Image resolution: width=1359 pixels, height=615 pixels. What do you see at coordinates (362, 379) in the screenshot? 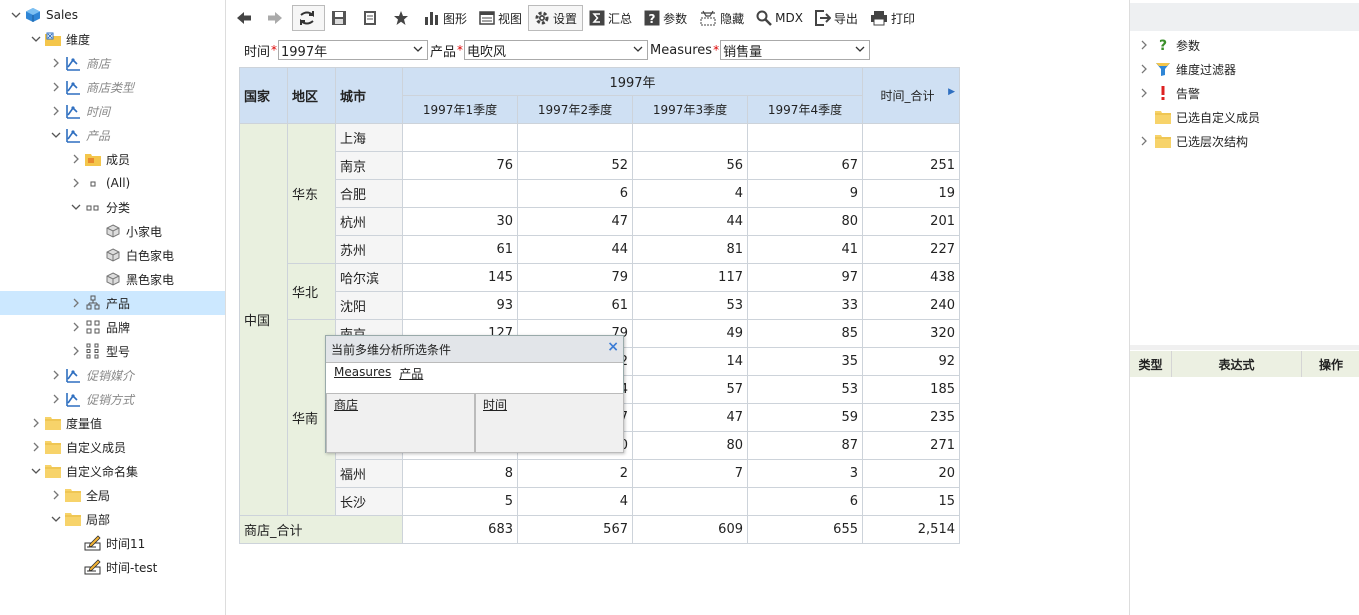
I see `popup-measures-link: Measures` at bounding box center [362, 379].